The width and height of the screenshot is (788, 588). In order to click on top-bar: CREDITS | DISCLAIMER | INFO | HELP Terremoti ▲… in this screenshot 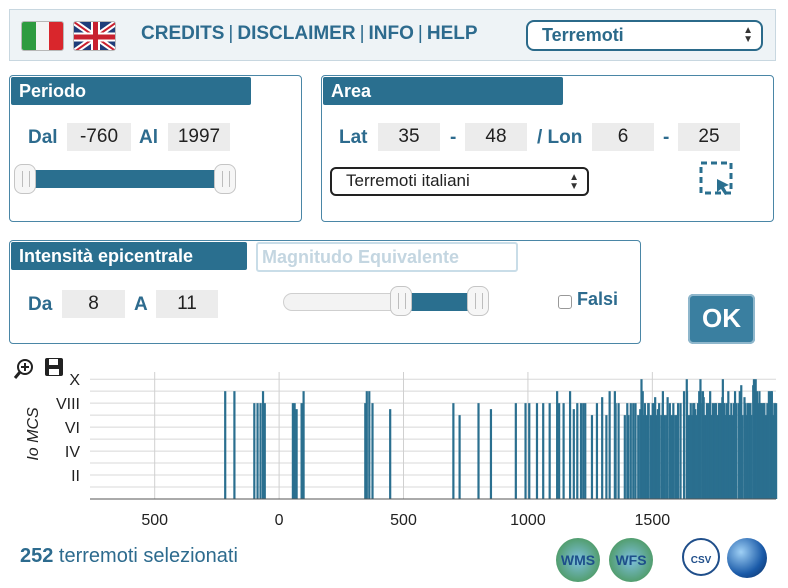, I will do `click(392, 35)`.